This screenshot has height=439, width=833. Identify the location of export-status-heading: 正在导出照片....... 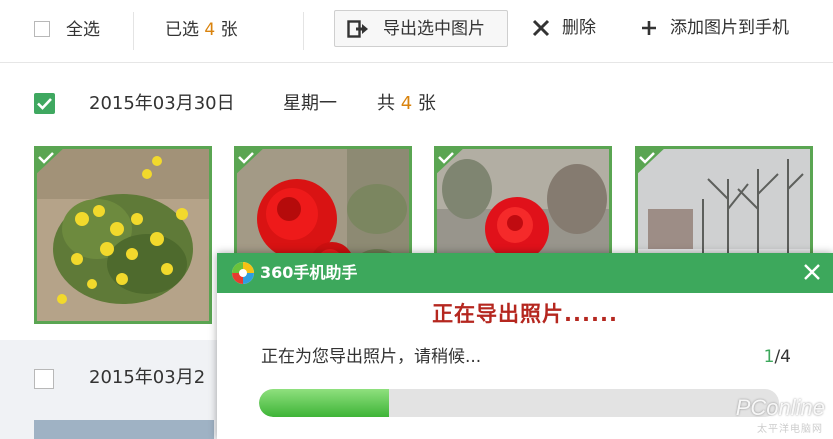
(525, 314).